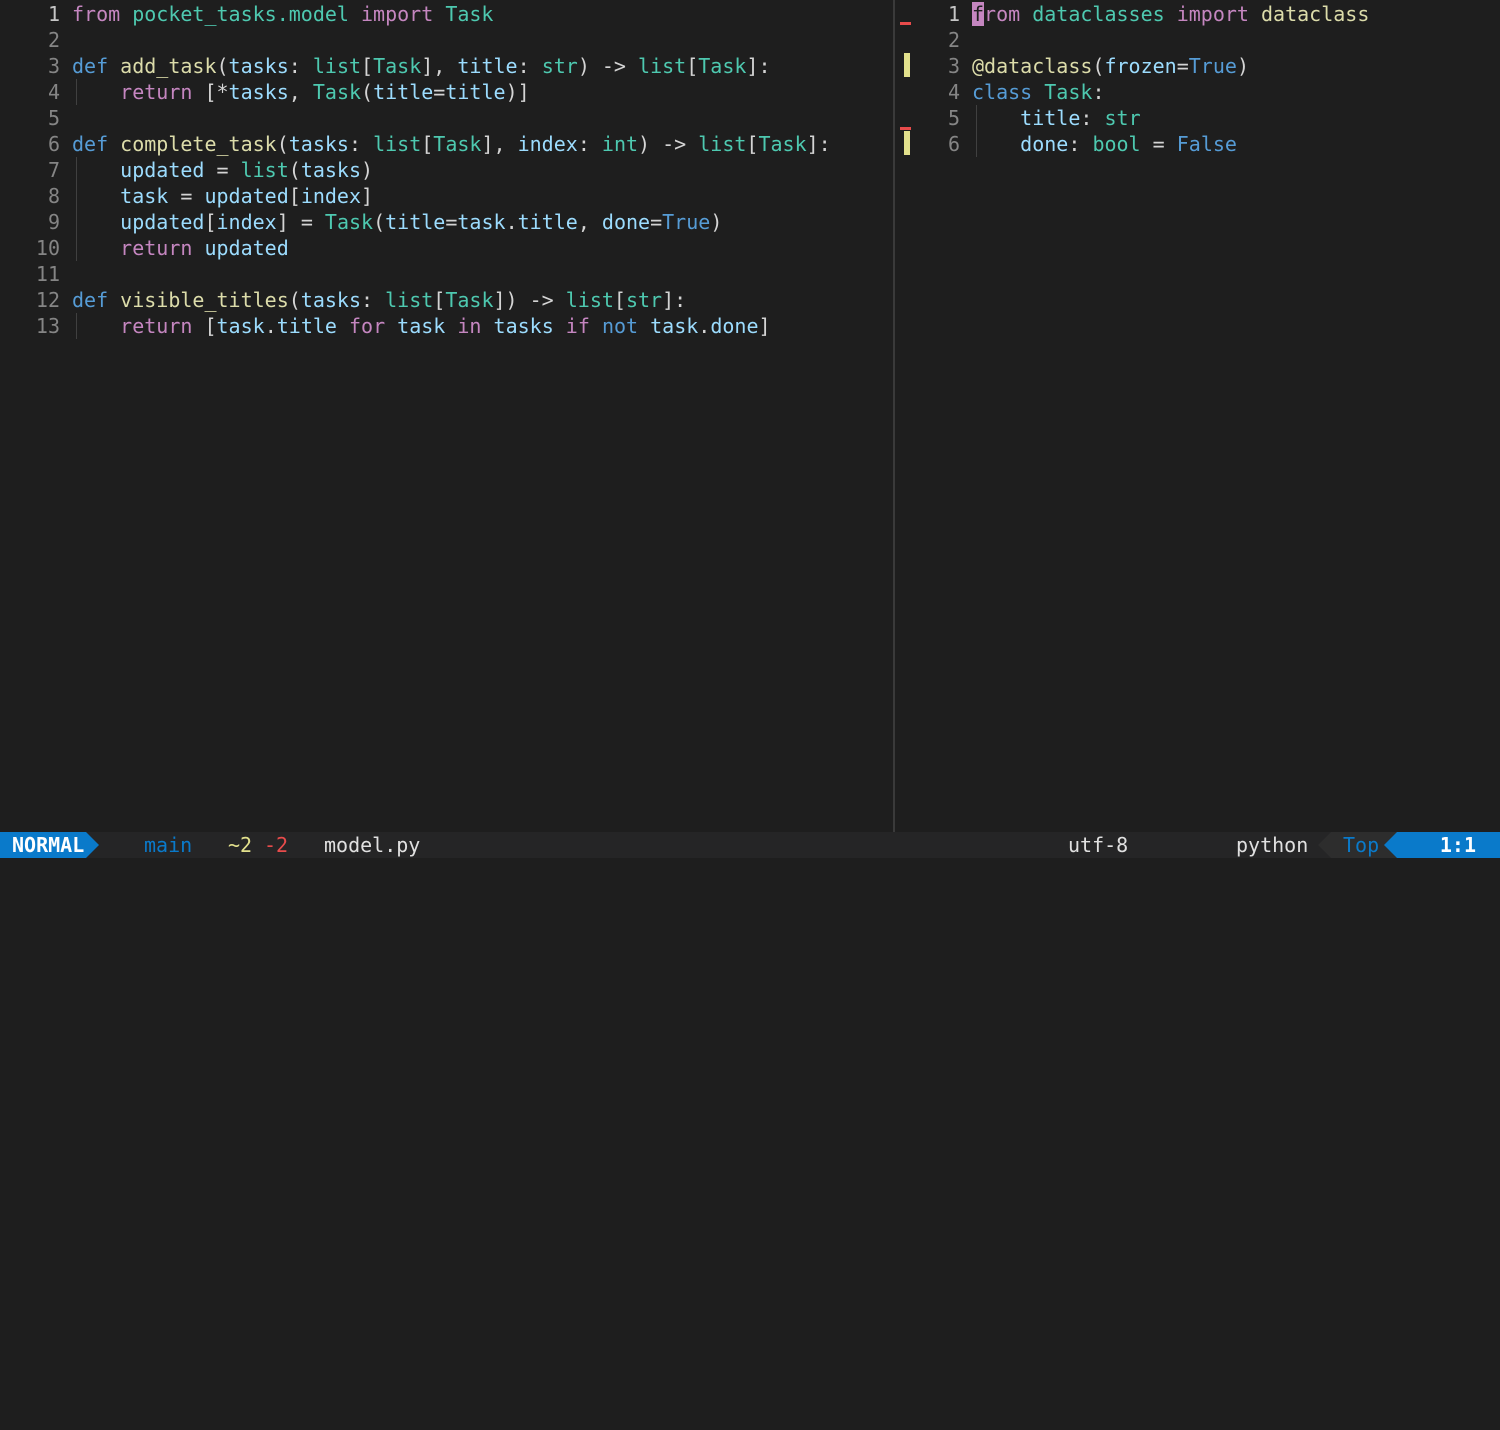  What do you see at coordinates (1197, 118) in the screenshot?
I see `code-line: 5 title: str` at bounding box center [1197, 118].